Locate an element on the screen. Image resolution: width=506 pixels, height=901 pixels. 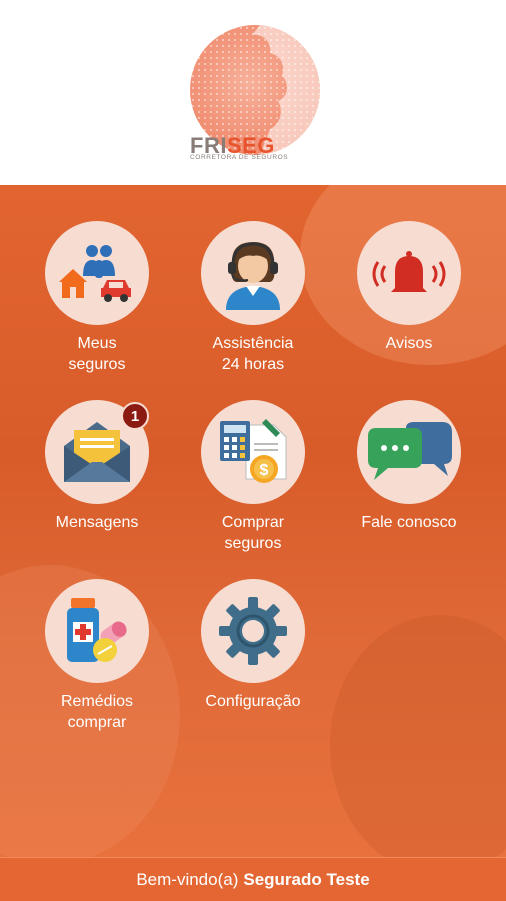
family-house-car-icon is located at coordinates (97, 273).